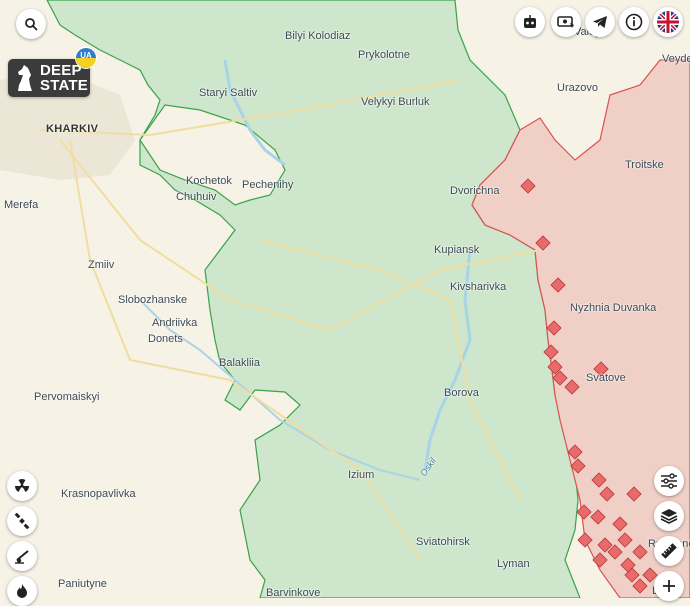  I want to click on robot-button, so click(530, 22).